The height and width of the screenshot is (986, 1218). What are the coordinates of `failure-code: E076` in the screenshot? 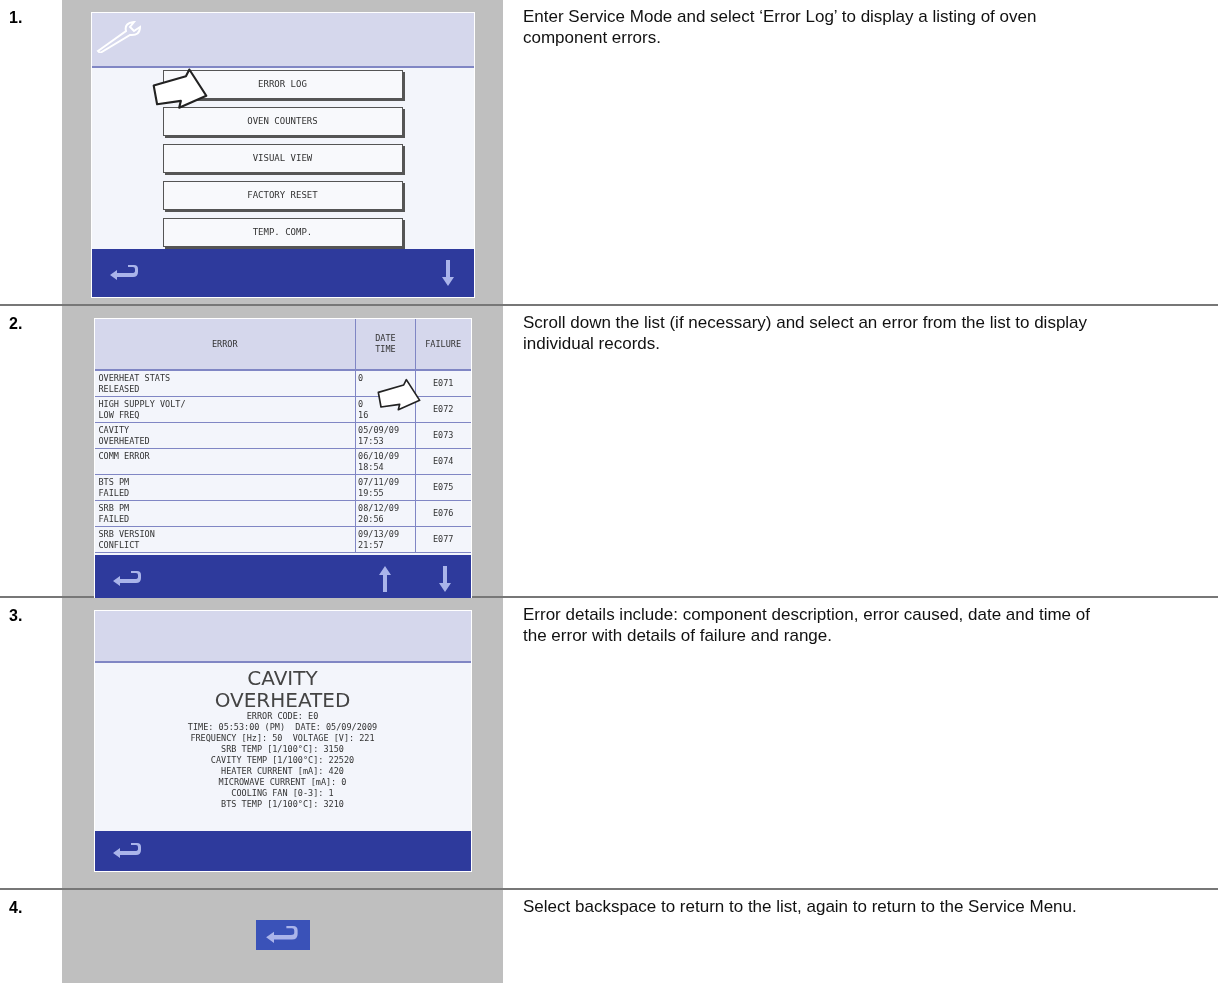 It's located at (443, 513).